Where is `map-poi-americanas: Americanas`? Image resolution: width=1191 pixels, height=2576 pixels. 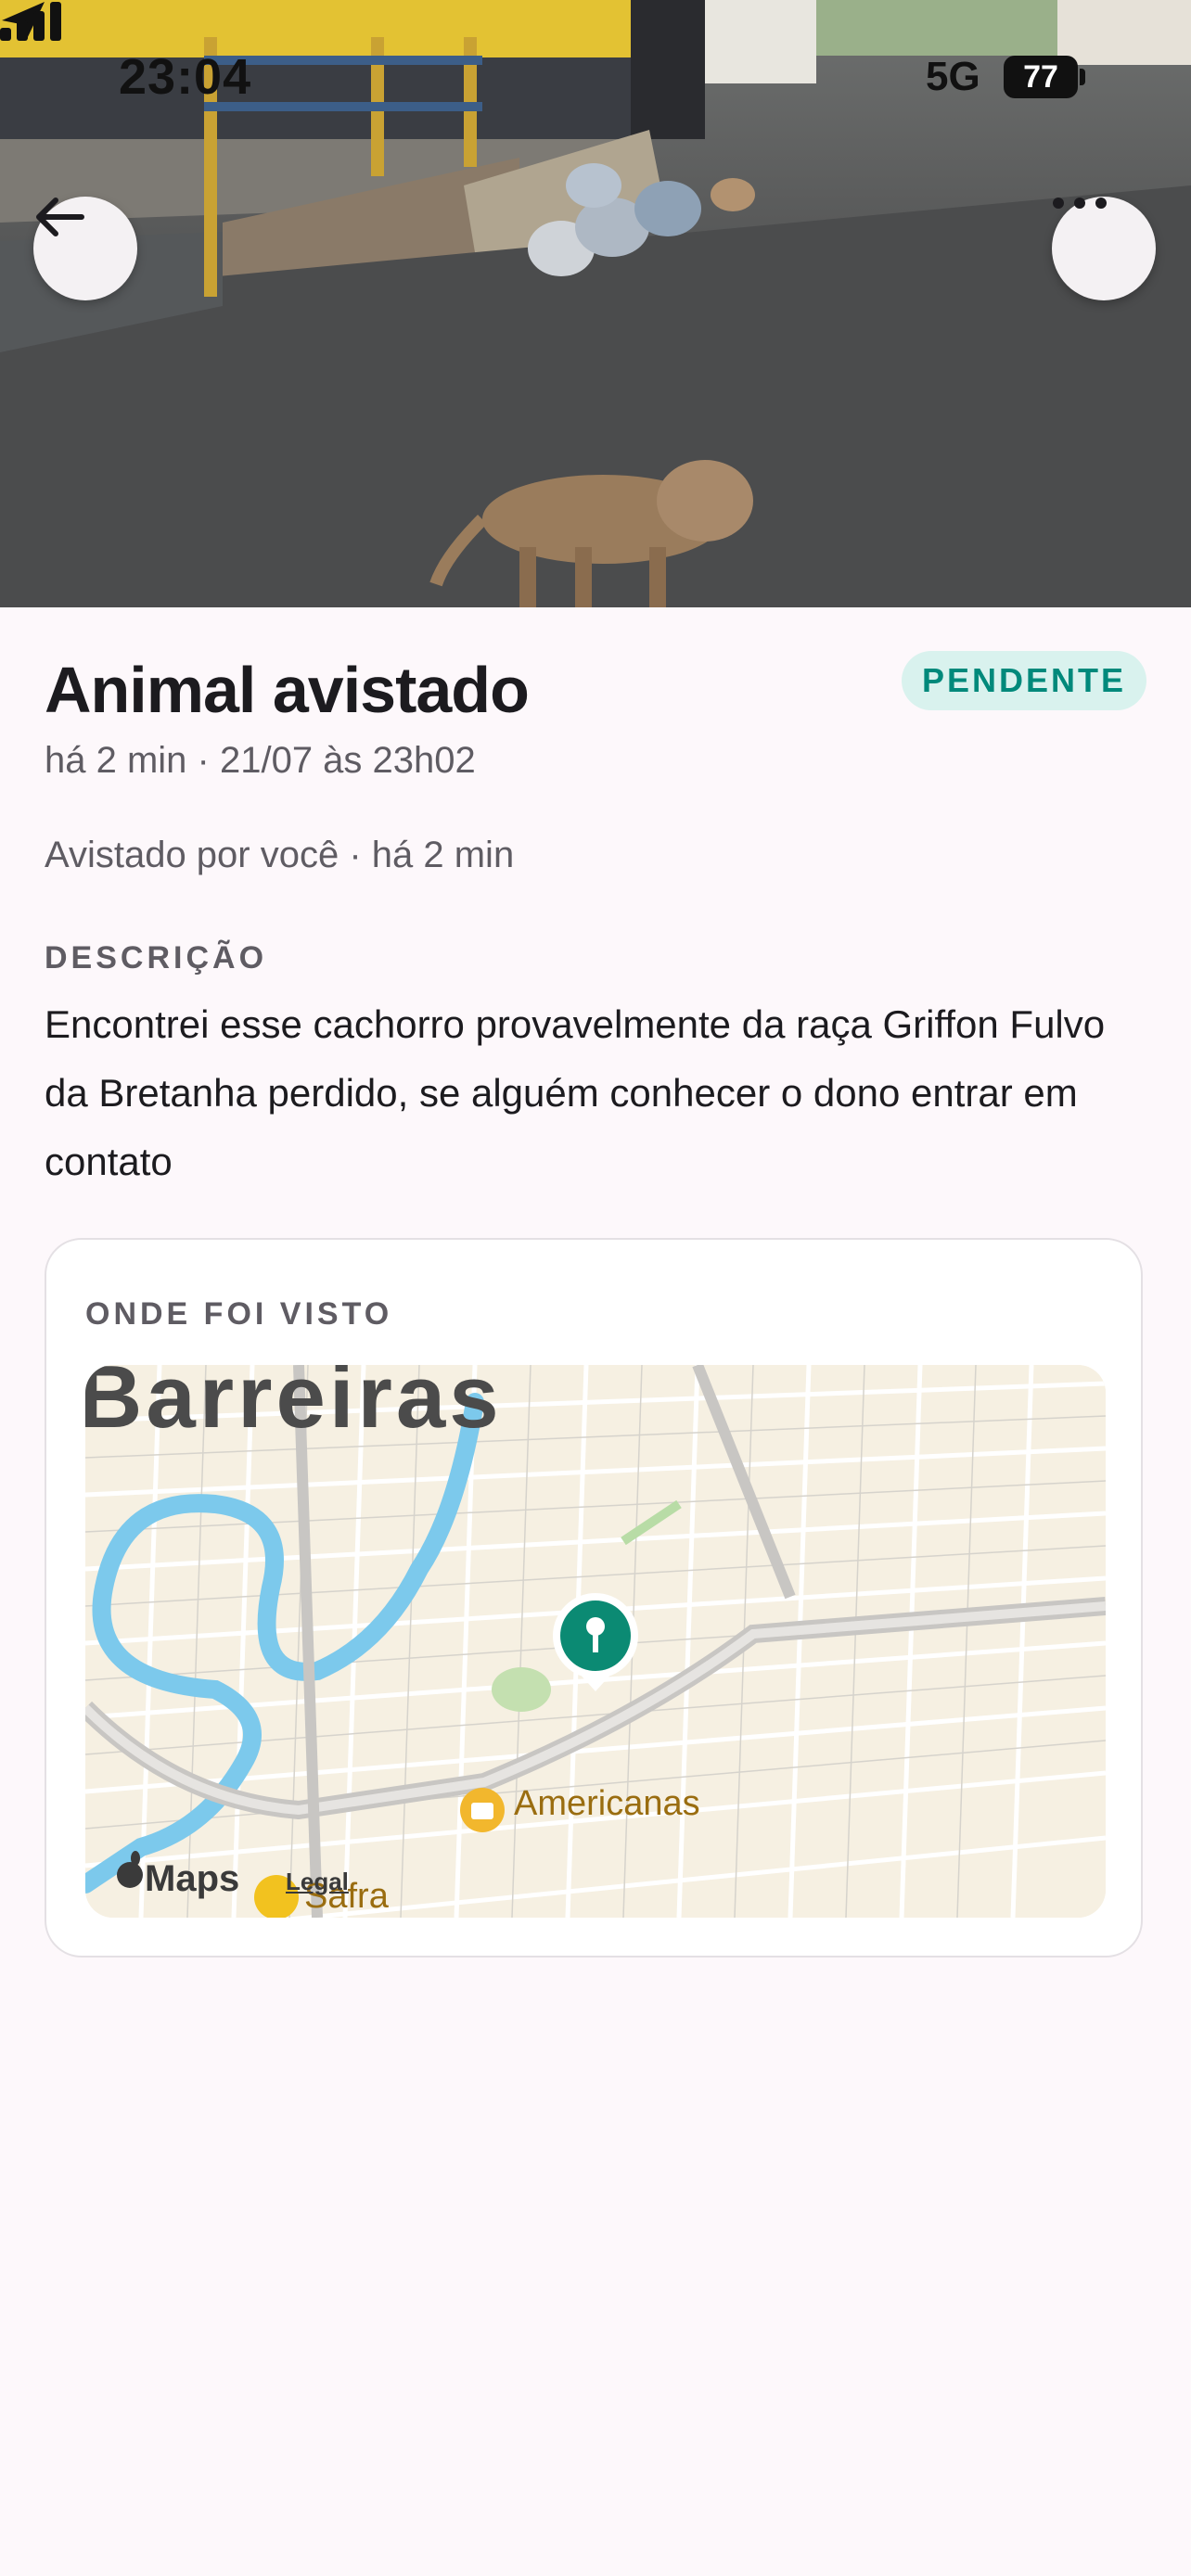 map-poi-americanas: Americanas is located at coordinates (607, 1803).